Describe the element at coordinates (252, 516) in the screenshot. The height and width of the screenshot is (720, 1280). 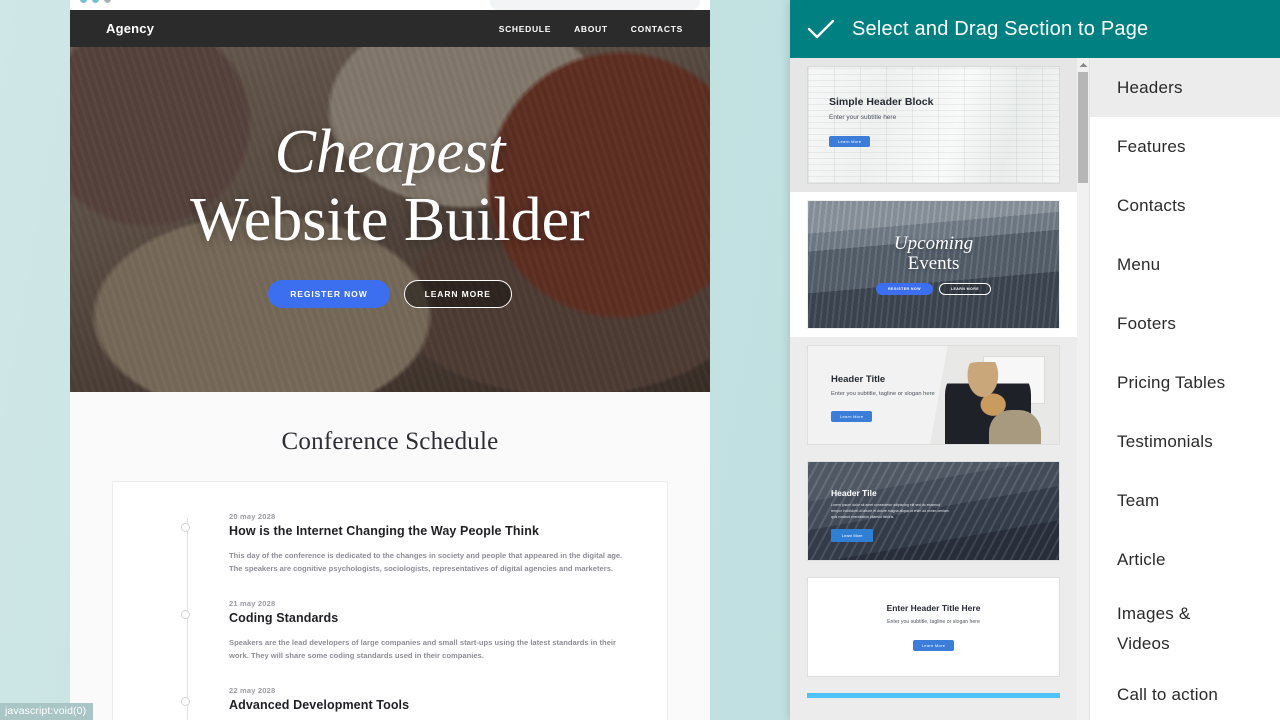
I see `schedule-item-date: 20 may 2028` at that location.